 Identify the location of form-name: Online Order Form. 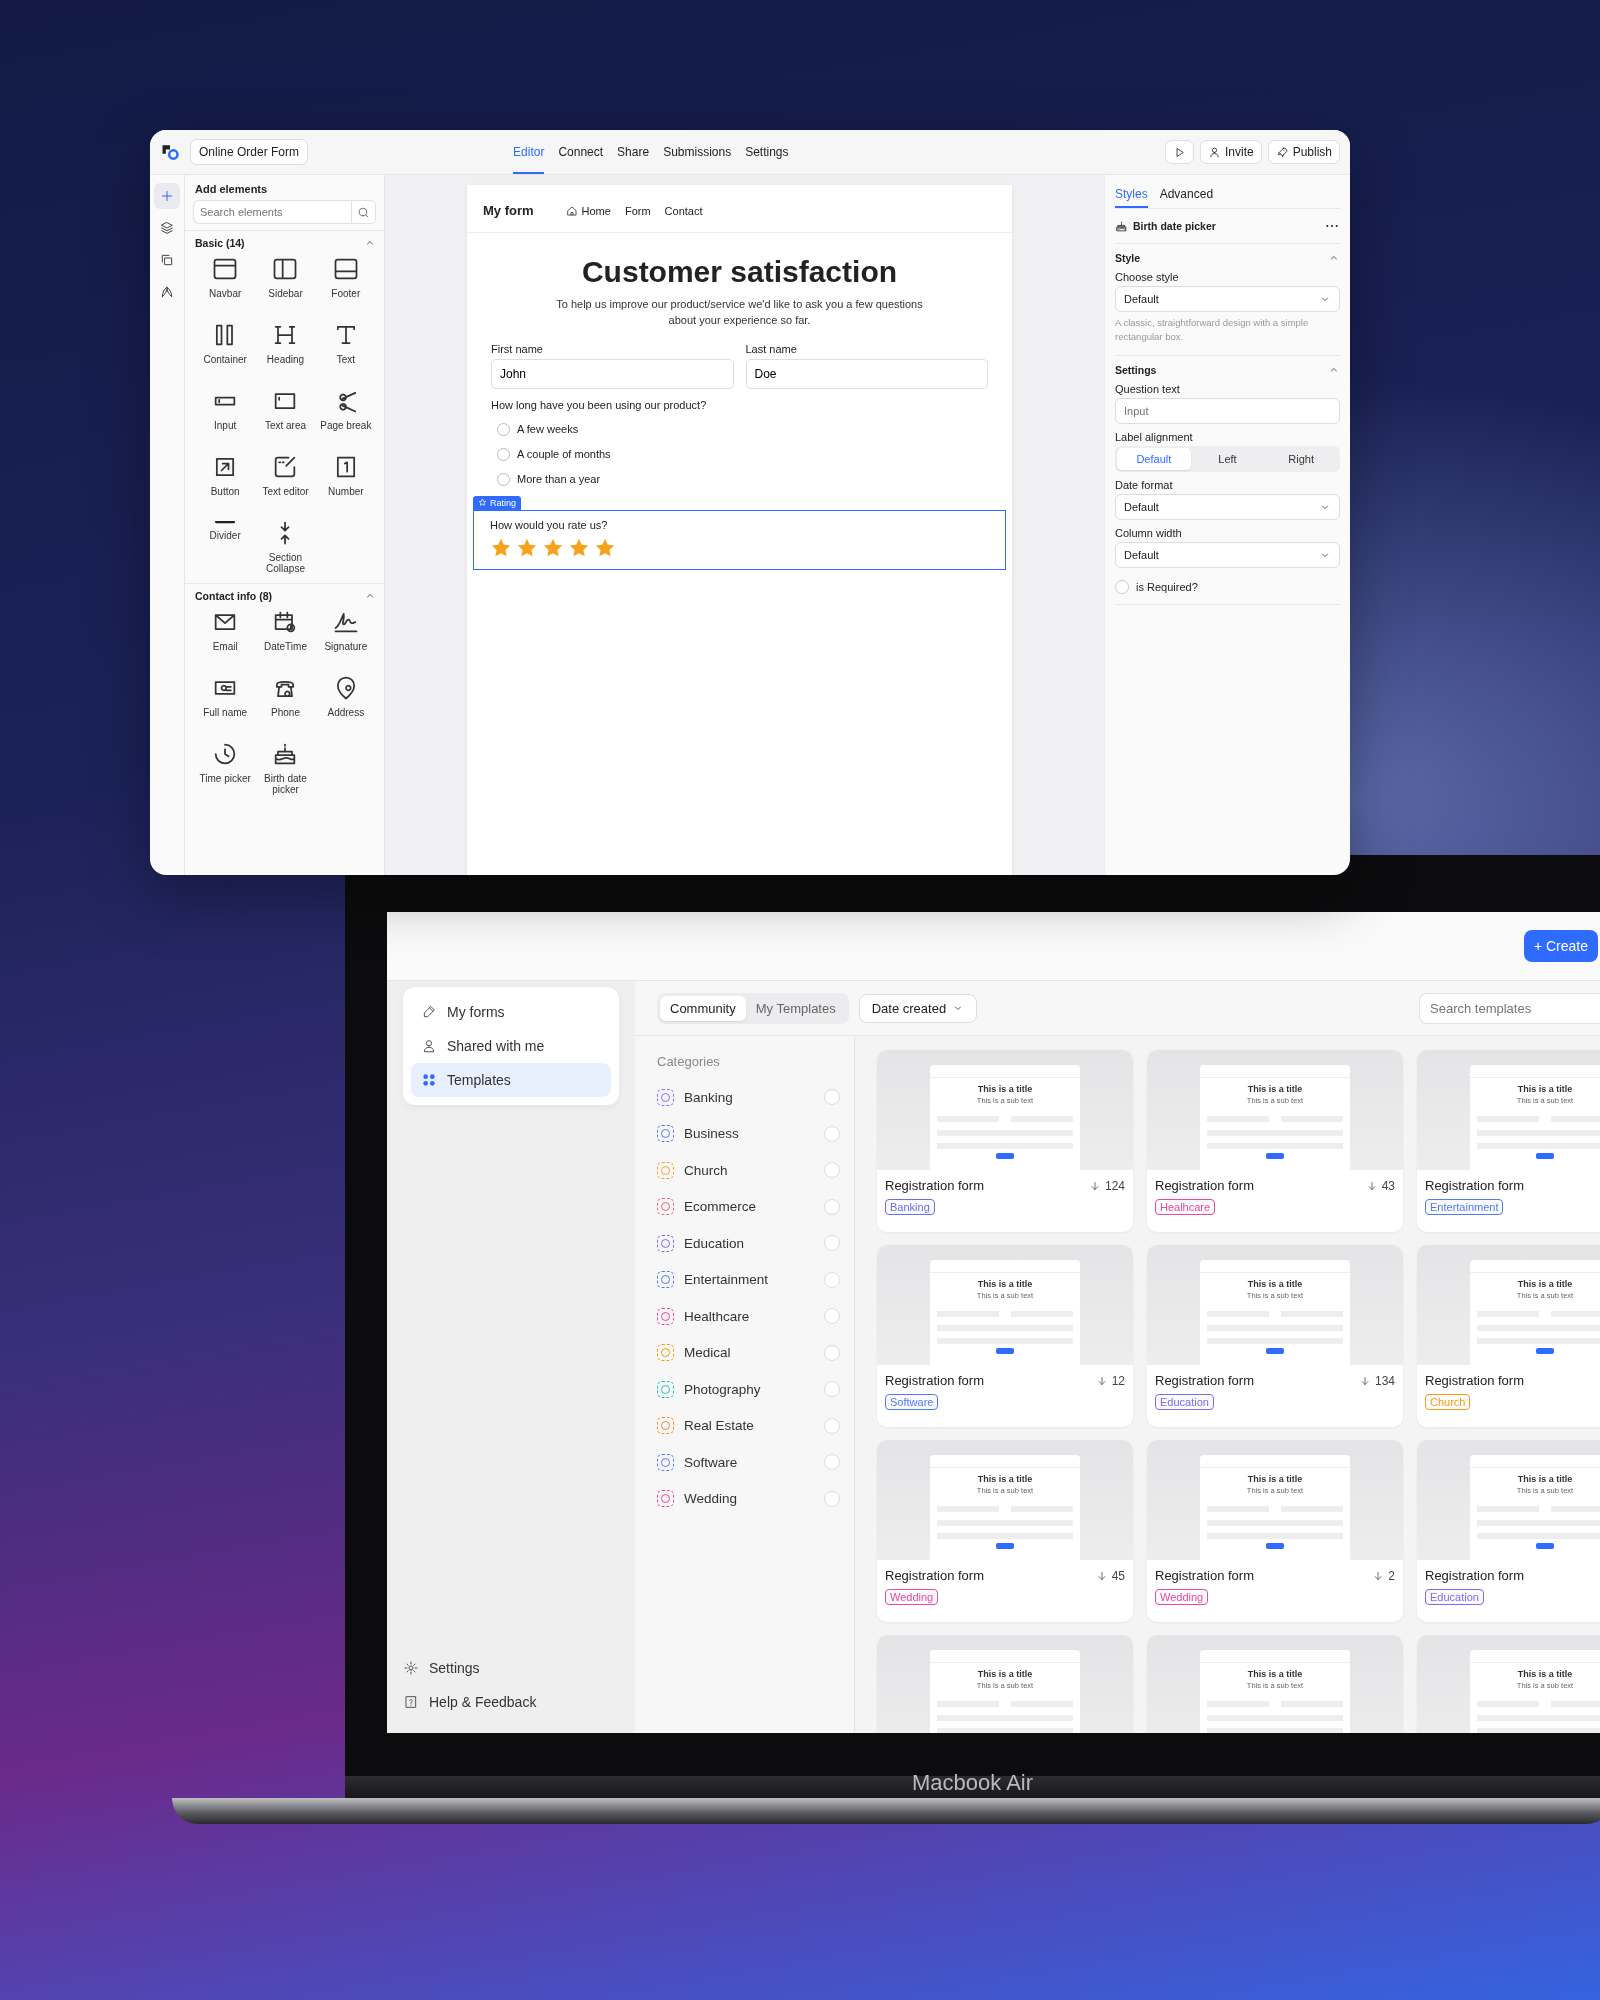
(249, 152).